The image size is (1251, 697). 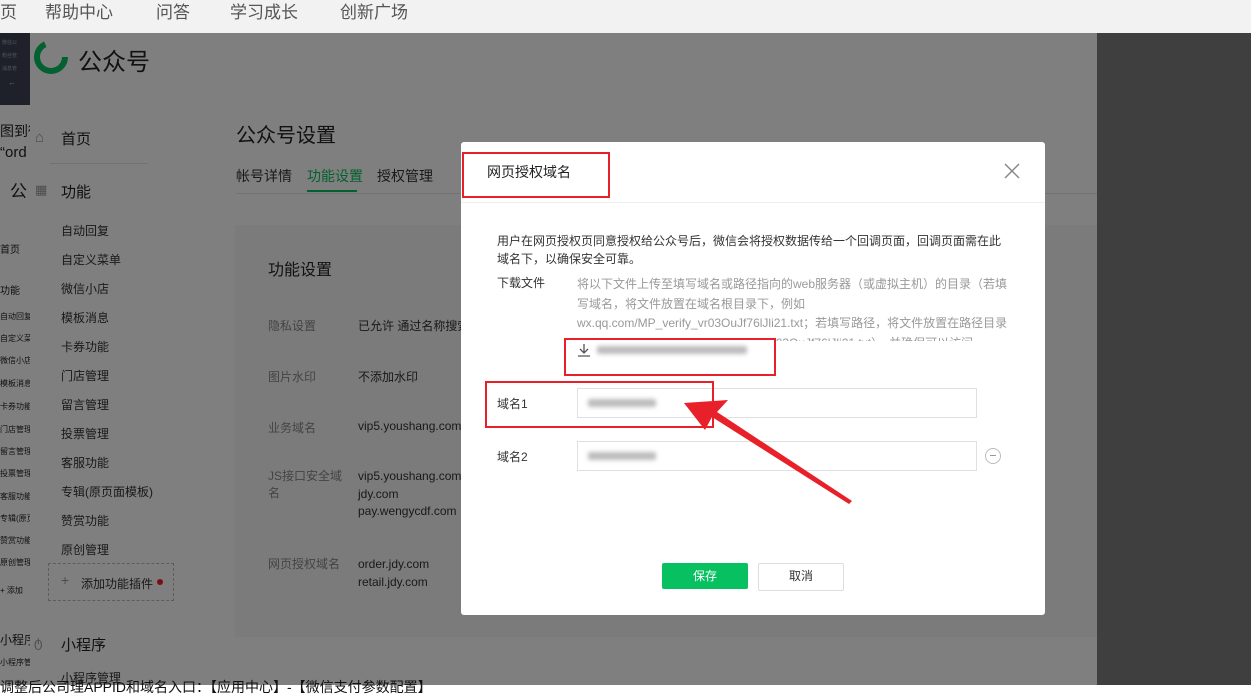 I want to click on remove-domain-icon, so click(x=993, y=456).